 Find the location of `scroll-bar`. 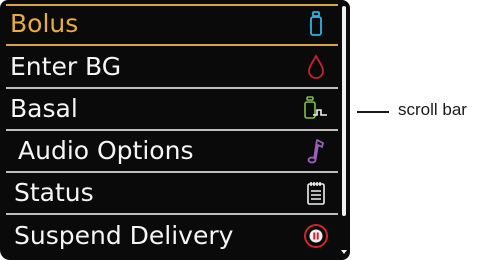

scroll-bar is located at coordinates (344, 131).